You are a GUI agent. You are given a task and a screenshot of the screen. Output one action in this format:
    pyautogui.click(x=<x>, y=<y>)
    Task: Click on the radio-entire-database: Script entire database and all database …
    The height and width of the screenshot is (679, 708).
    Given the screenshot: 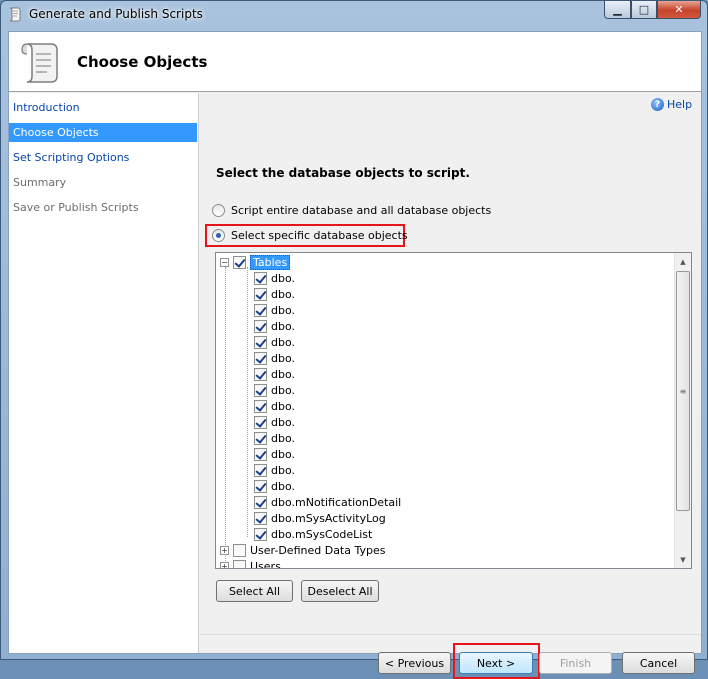 What is the action you would take?
    pyautogui.click(x=351, y=210)
    